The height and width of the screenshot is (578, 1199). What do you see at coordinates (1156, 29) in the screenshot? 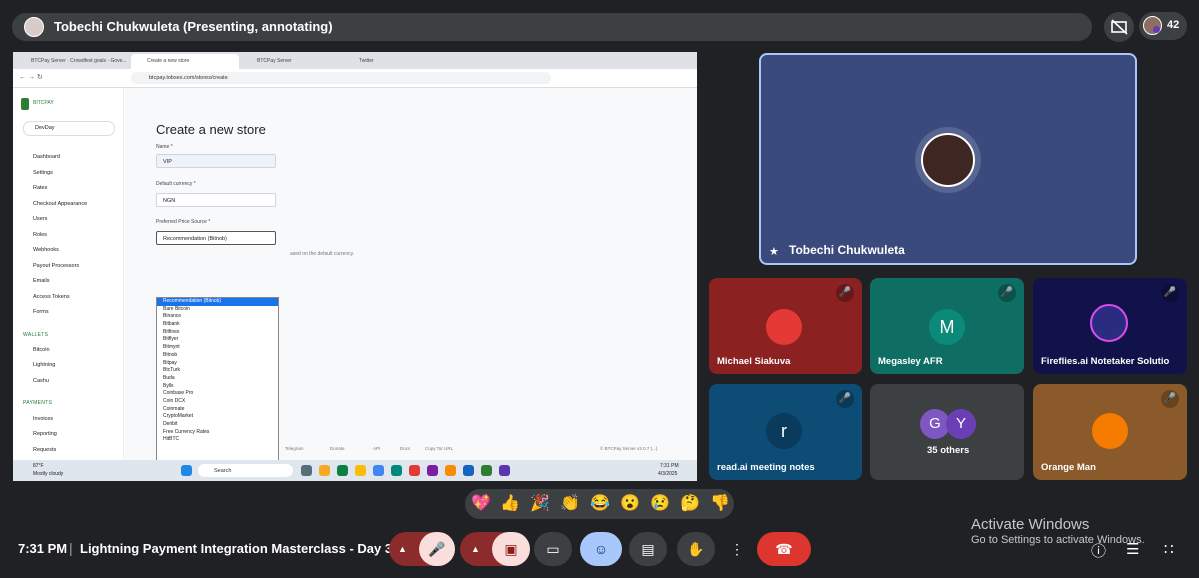
I see `people-badge-icon` at bounding box center [1156, 29].